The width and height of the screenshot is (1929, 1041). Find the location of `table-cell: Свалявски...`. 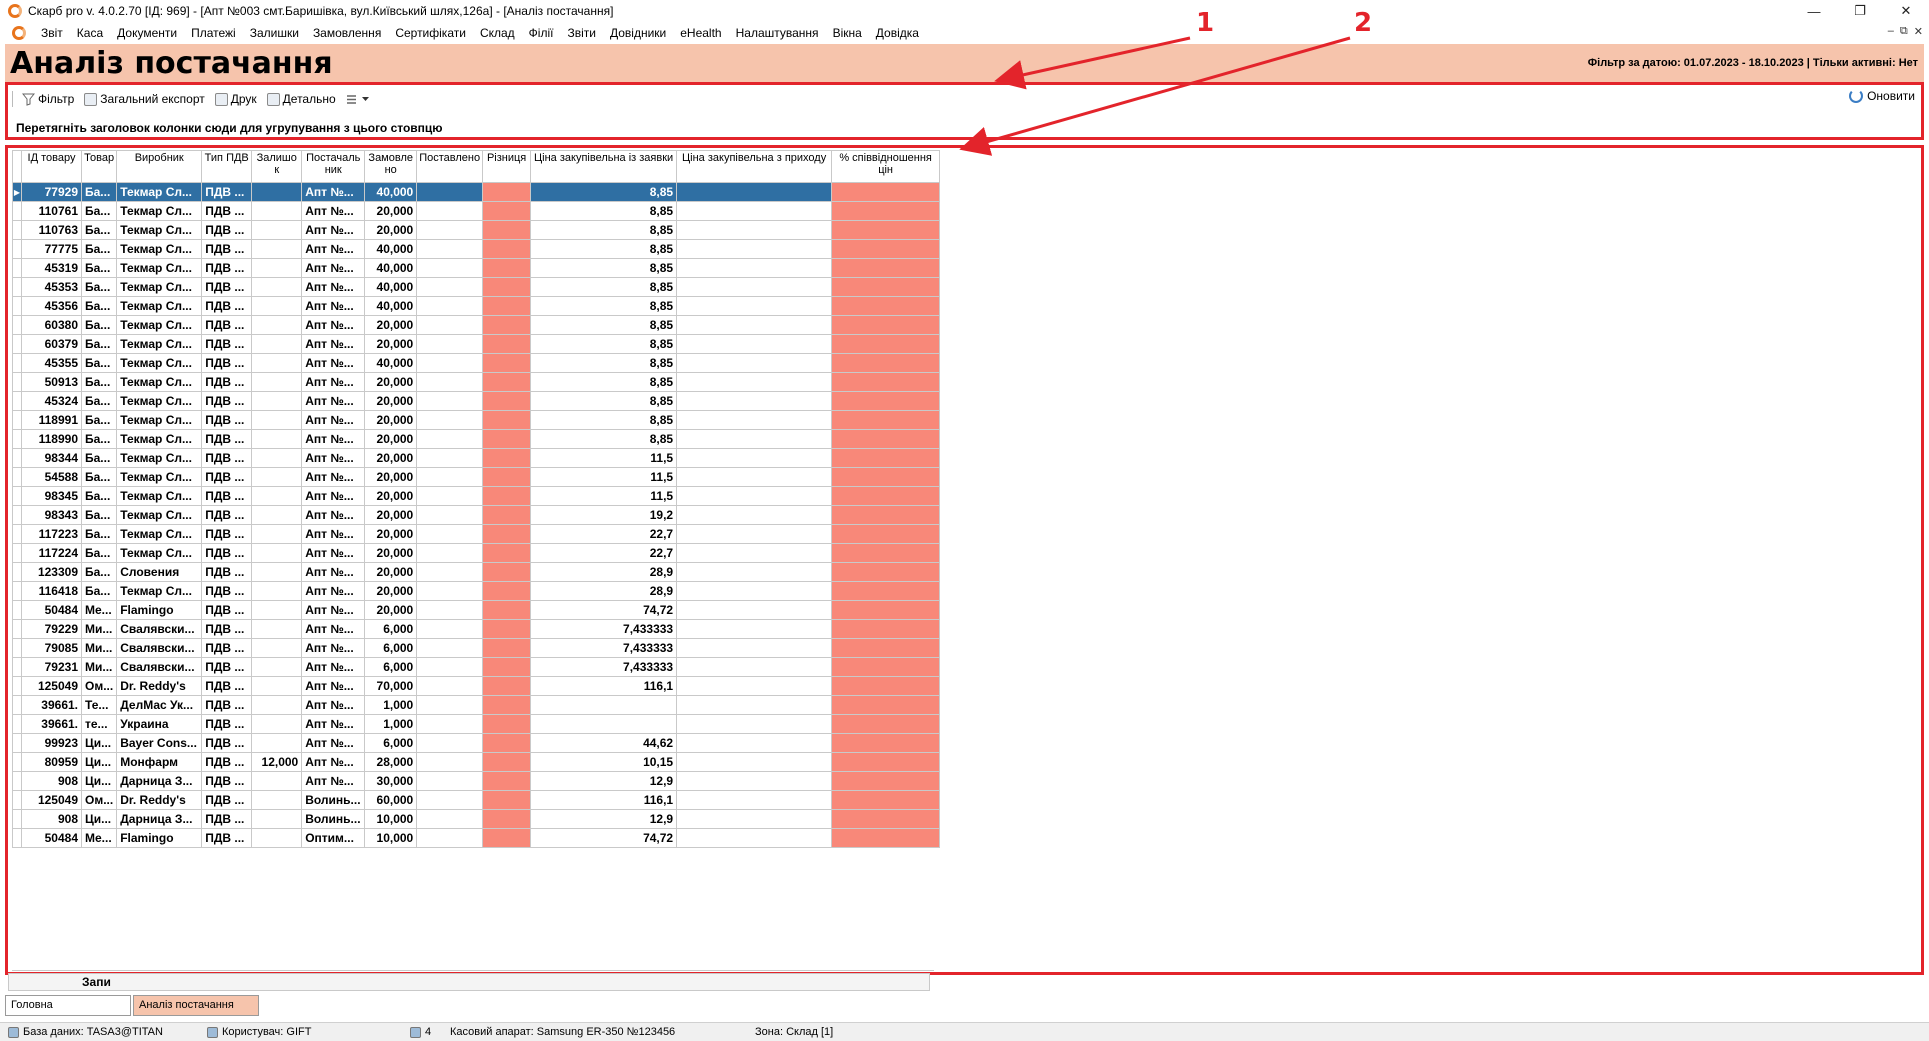

table-cell: Свалявски... is located at coordinates (159, 667).